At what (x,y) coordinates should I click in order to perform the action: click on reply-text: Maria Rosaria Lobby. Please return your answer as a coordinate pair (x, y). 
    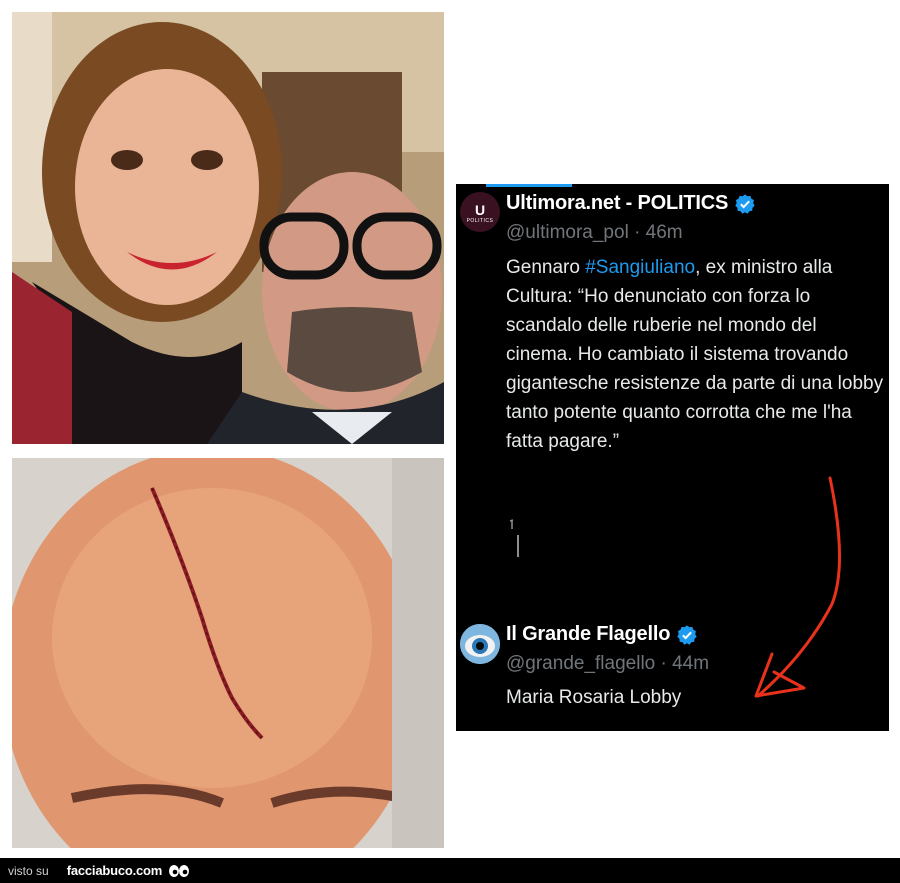
    Looking at the image, I should click on (594, 697).